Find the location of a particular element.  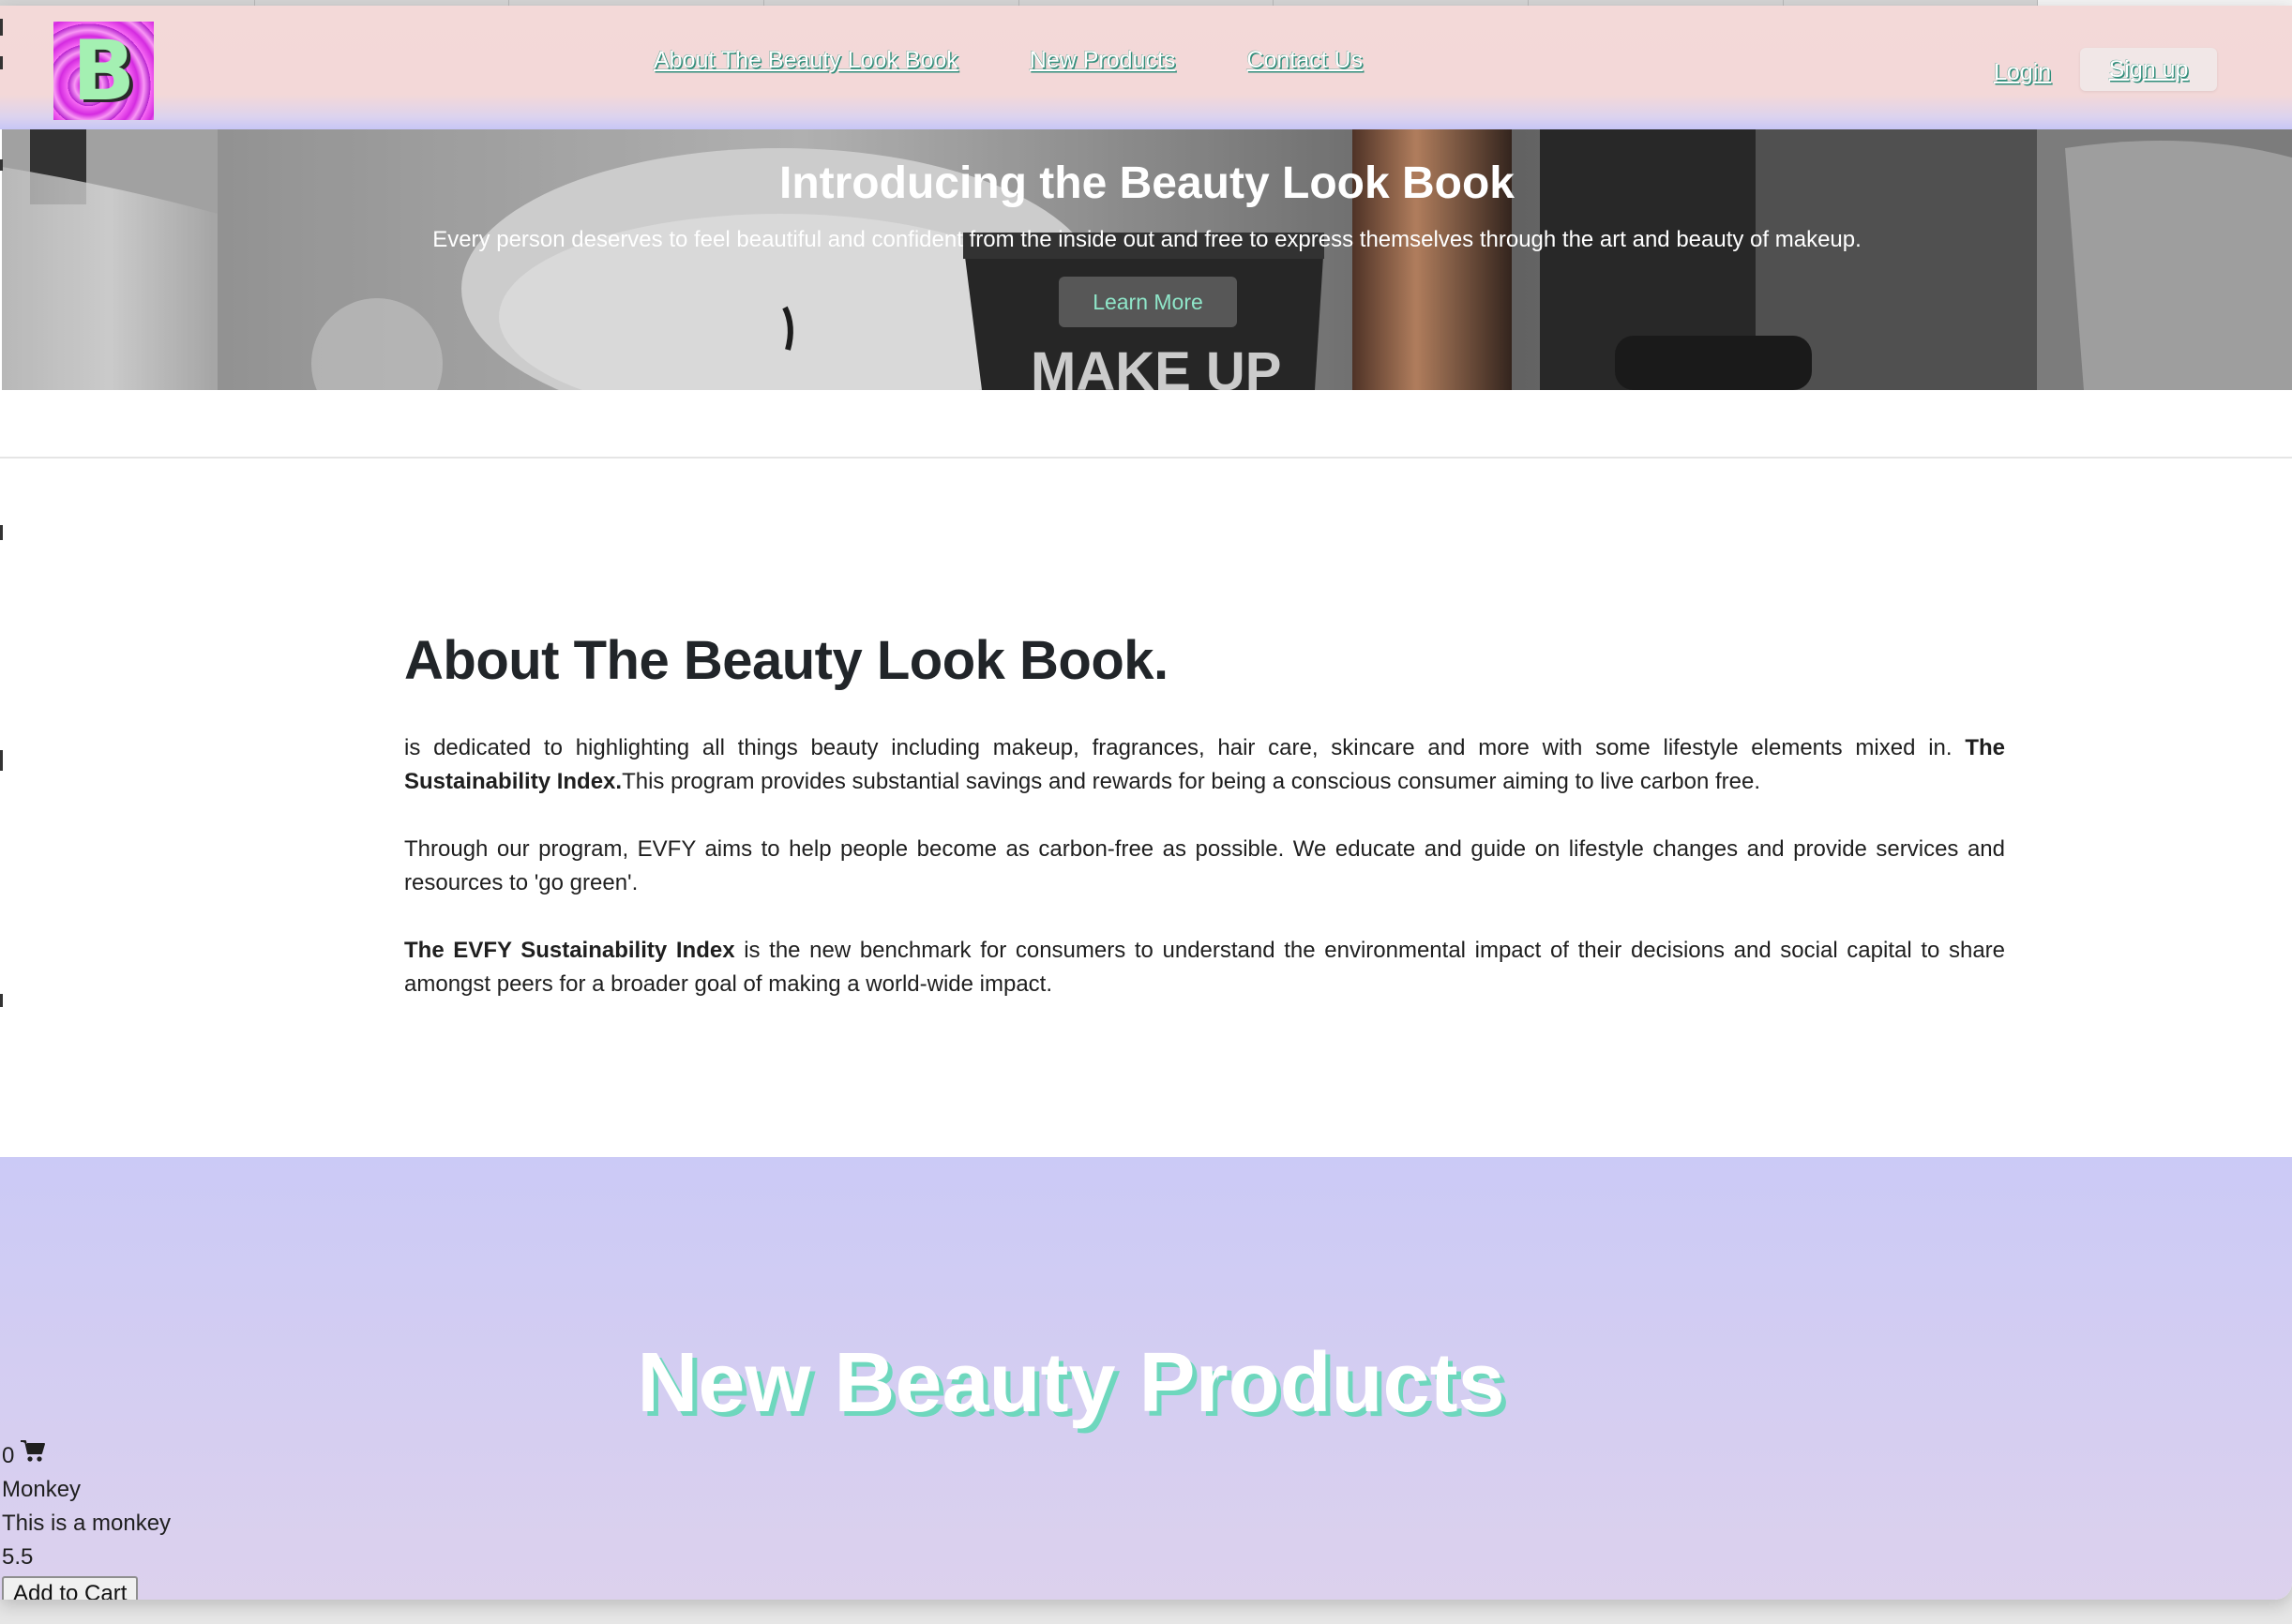

login-link: Login is located at coordinates (2022, 73).